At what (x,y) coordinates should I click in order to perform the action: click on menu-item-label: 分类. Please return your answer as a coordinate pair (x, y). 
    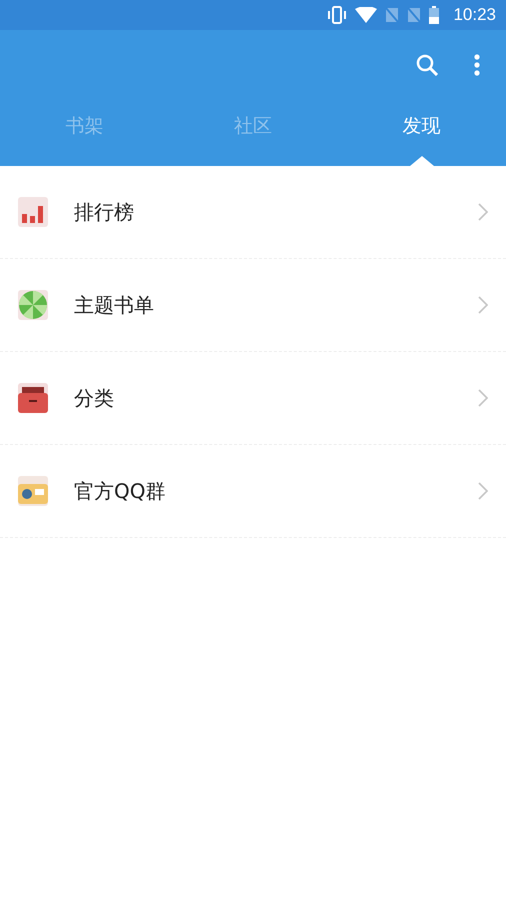
    Looking at the image, I should click on (263, 398).